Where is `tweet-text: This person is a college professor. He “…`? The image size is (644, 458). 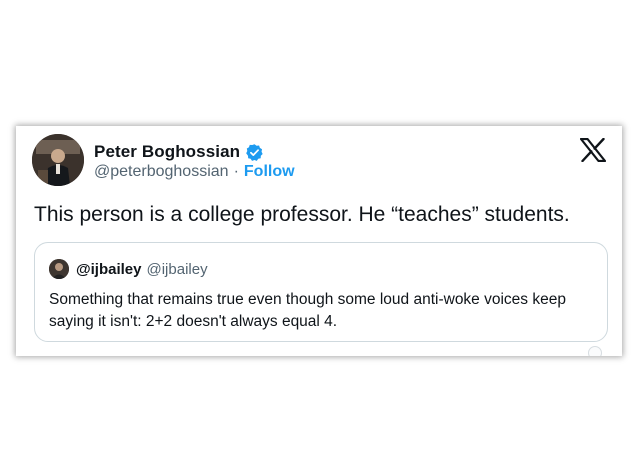 tweet-text: This person is a college professor. He “… is located at coordinates (302, 214).